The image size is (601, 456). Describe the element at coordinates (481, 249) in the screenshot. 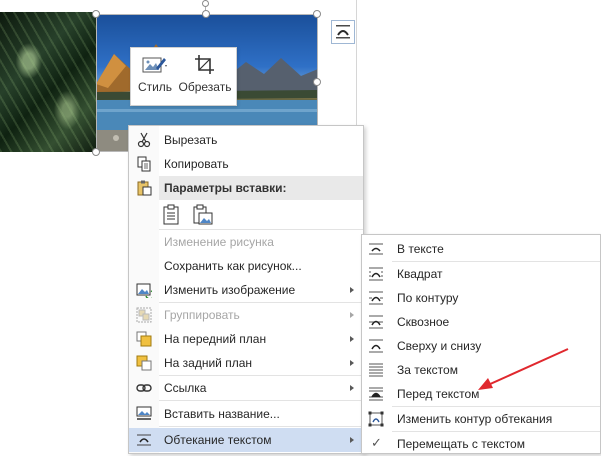

I see `submenu-item-inline: В тексте` at that location.